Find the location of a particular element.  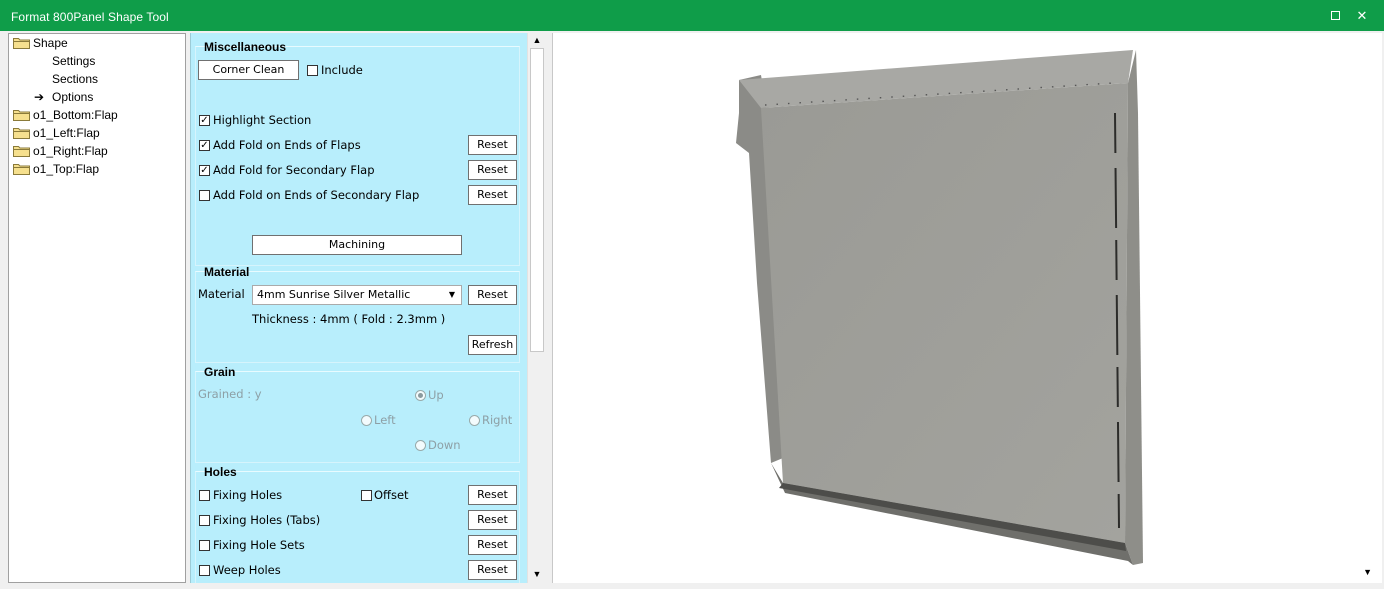

fold-secondary-label: Add Fold for Secondary Flap is located at coordinates (294, 170).